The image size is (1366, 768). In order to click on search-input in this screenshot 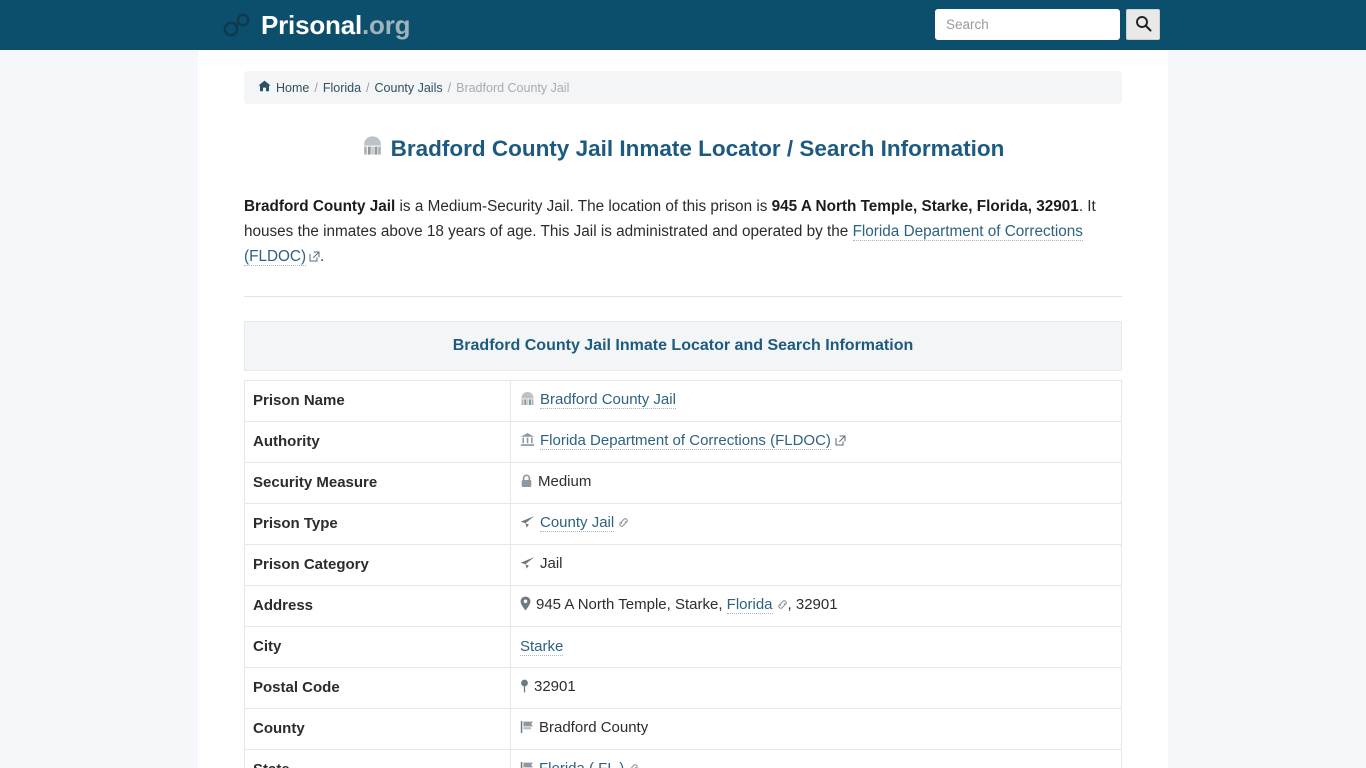, I will do `click(1027, 24)`.